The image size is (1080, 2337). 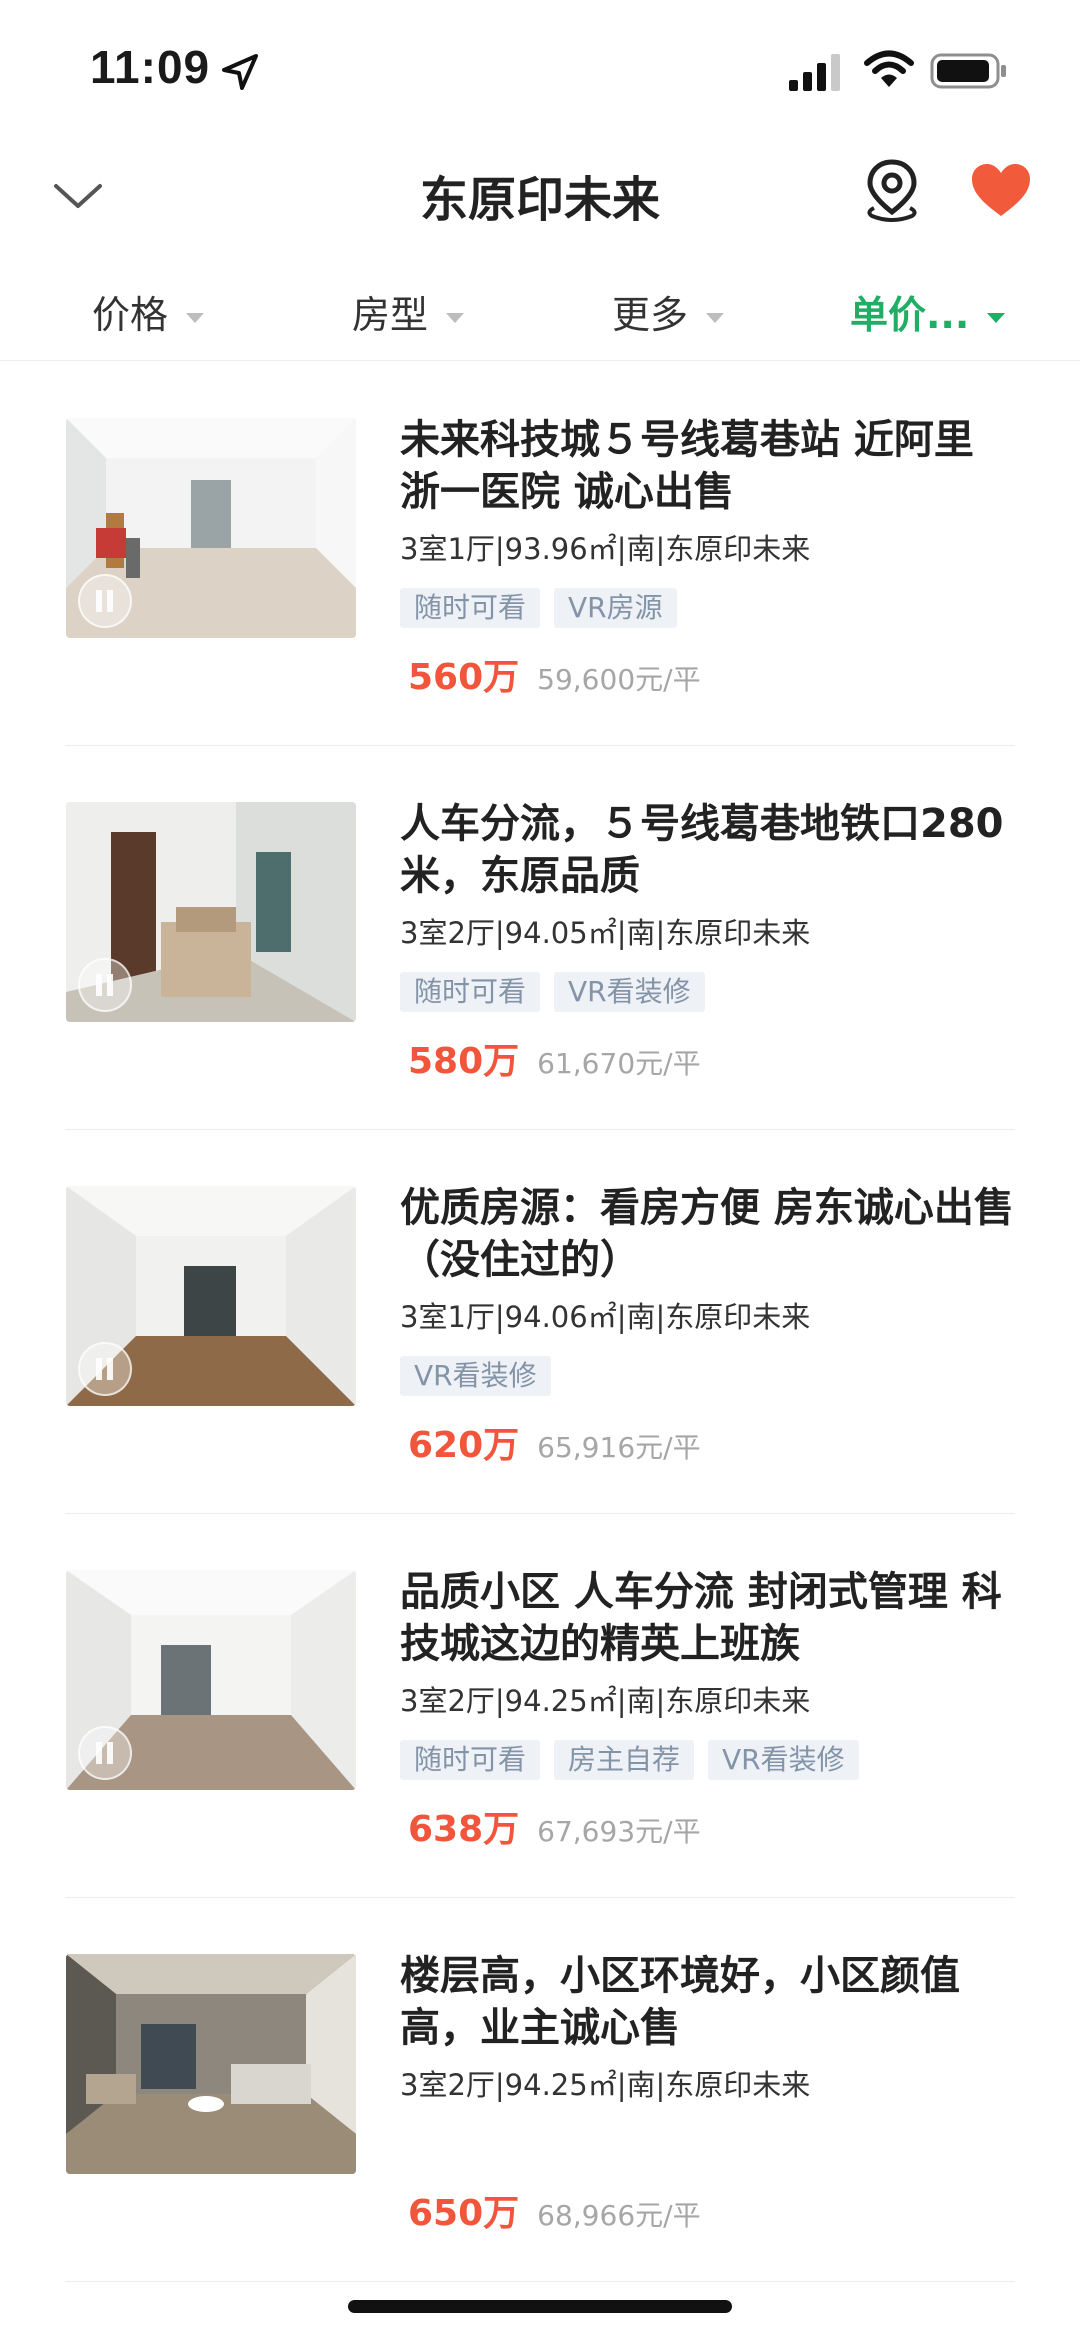 I want to click on filter-more-label: 更多, so click(x=650, y=315).